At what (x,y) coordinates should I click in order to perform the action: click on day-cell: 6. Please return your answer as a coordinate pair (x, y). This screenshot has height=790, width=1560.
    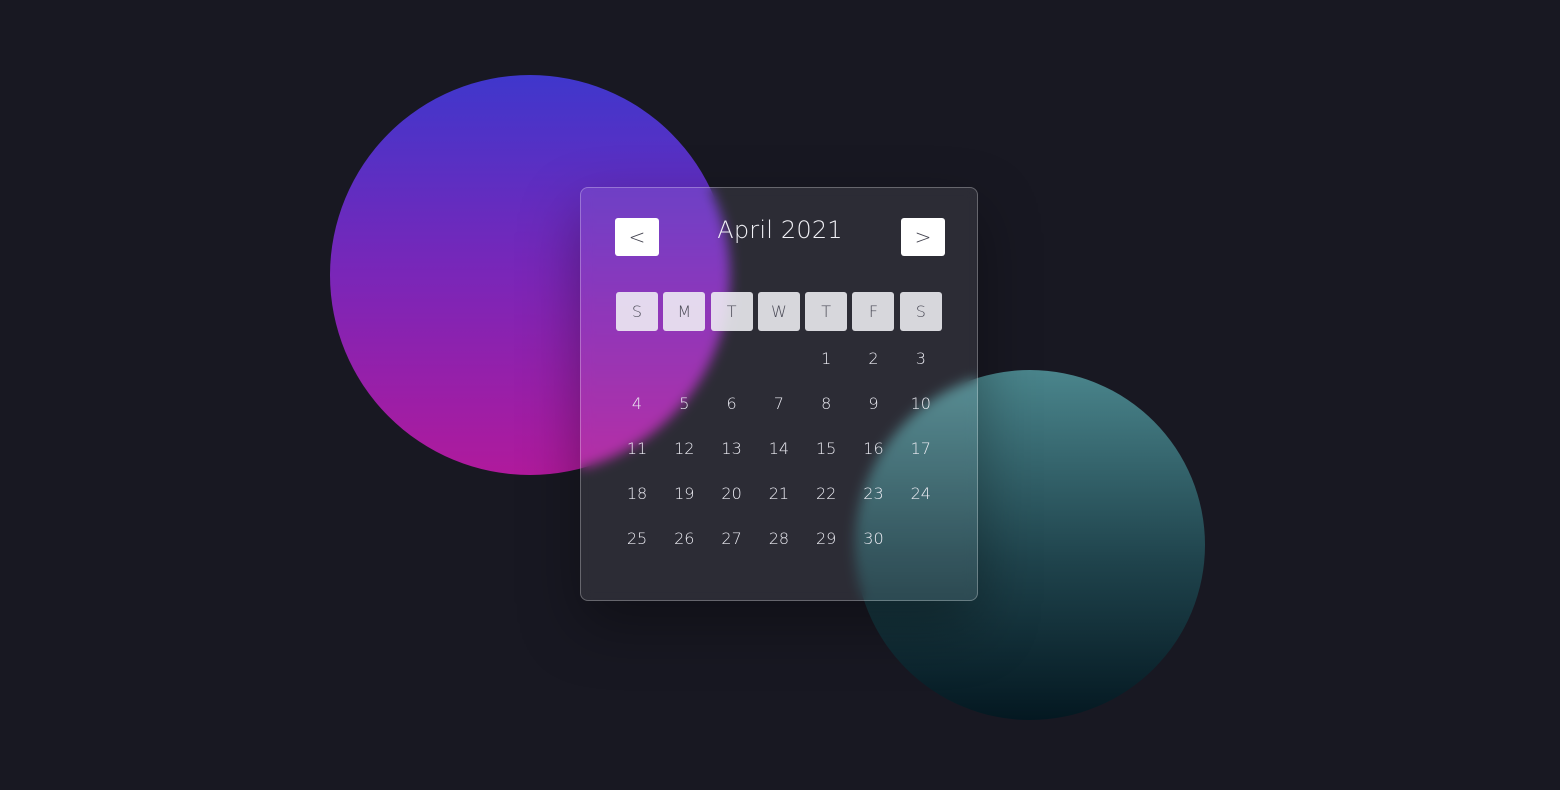
    Looking at the image, I should click on (732, 403).